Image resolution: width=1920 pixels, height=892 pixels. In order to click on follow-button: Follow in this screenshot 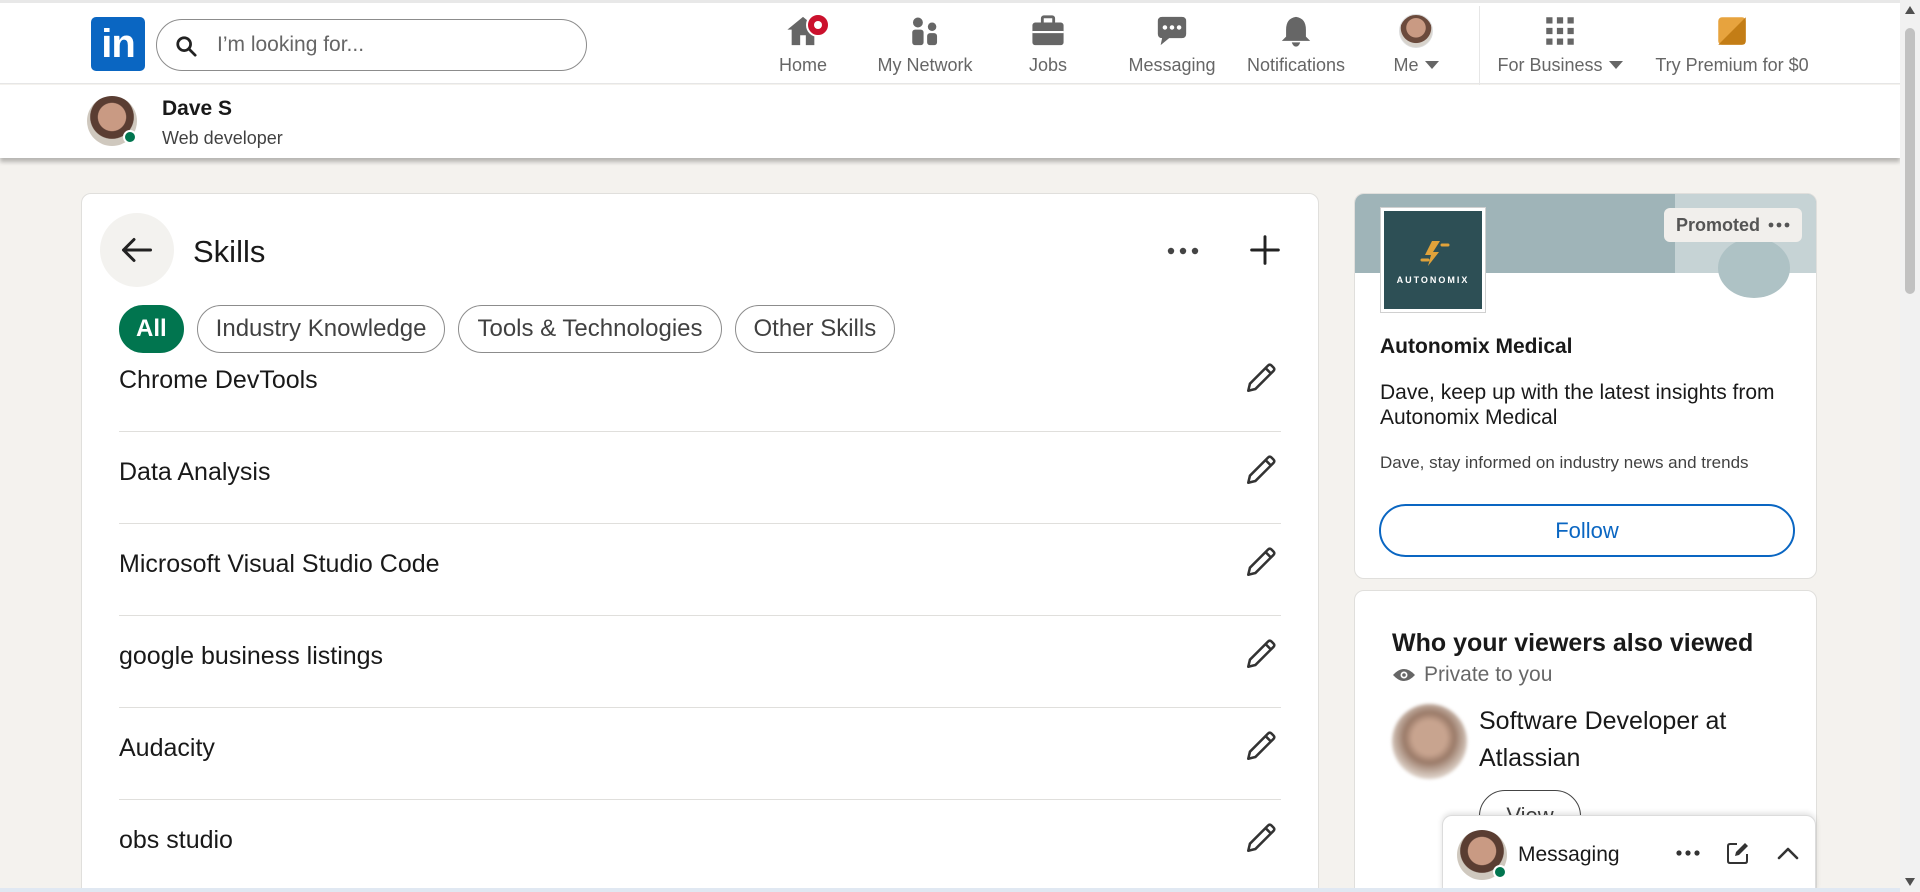, I will do `click(1587, 530)`.